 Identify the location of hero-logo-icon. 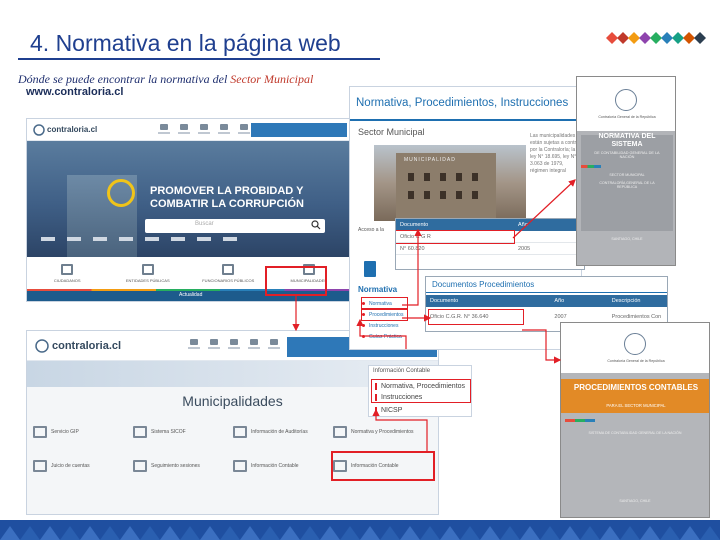
(121, 193).